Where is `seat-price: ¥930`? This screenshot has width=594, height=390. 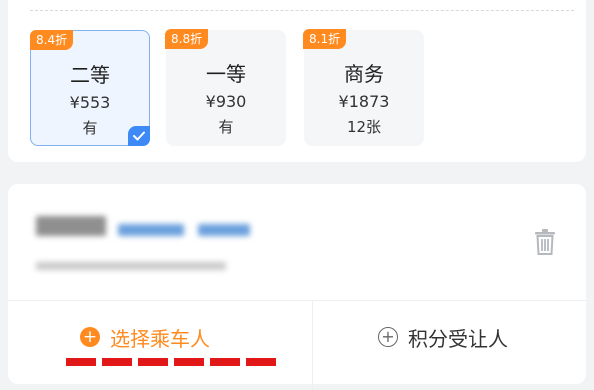
seat-price: ¥930 is located at coordinates (226, 101).